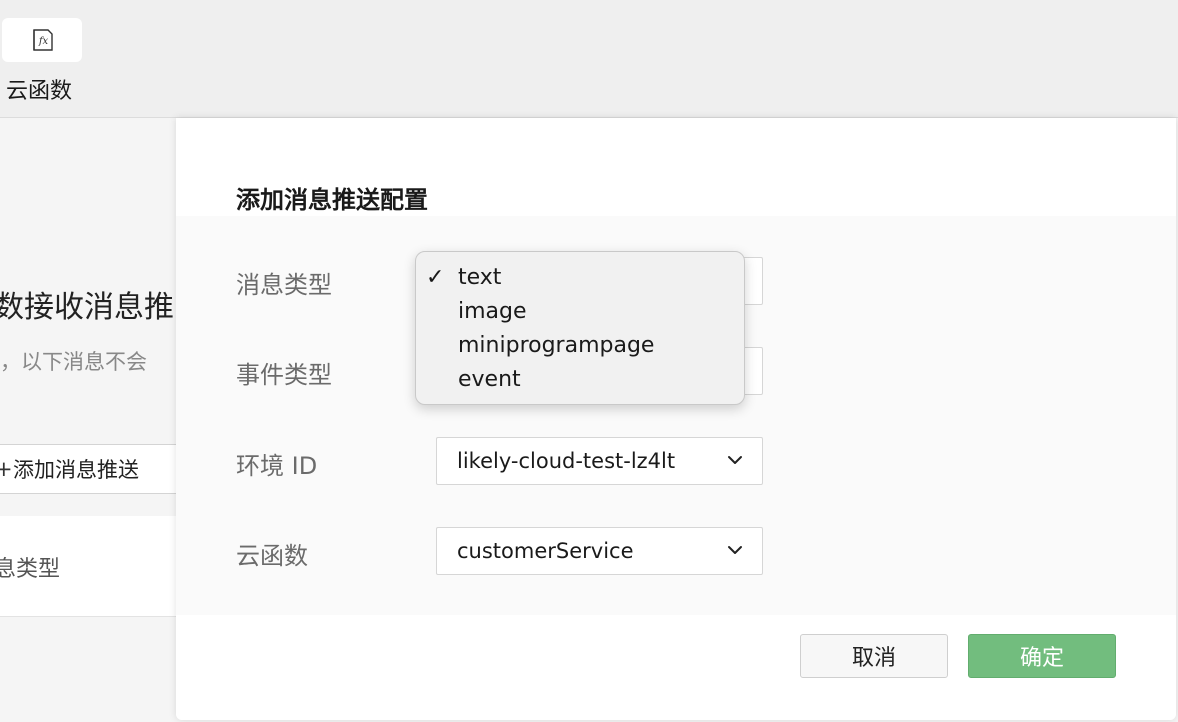 The height and width of the screenshot is (722, 1178). Describe the element at coordinates (545, 551) in the screenshot. I see `cloud-function-value: customerService` at that location.